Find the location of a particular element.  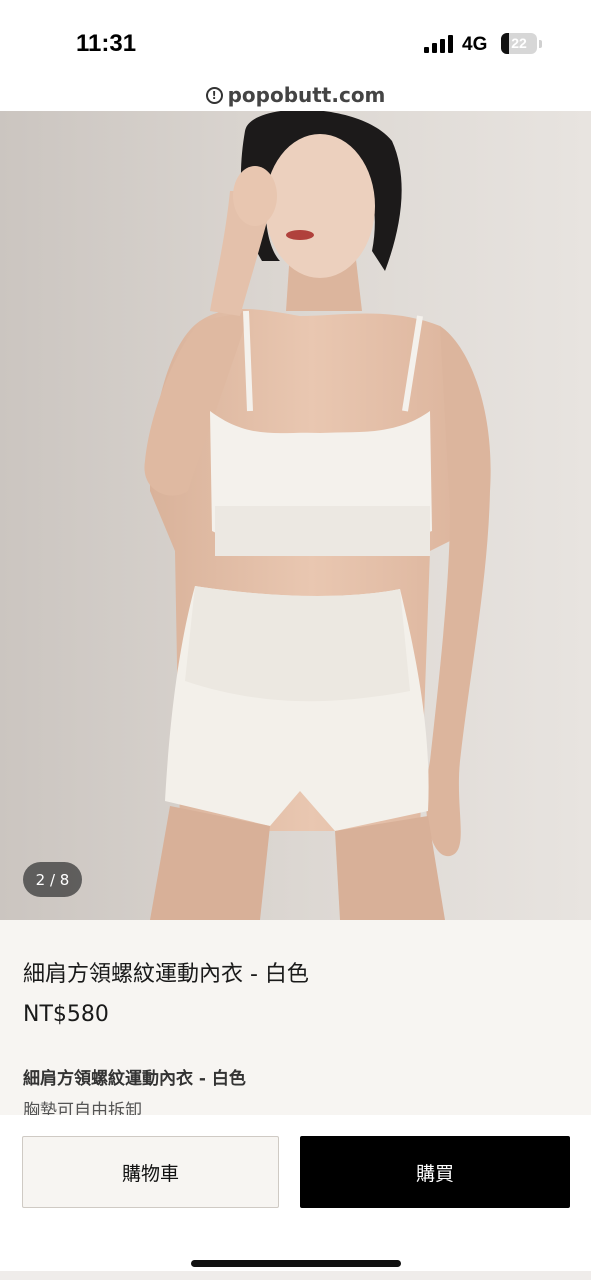

bottom-action-bar: 購物車 購買 is located at coordinates (295, 1197).